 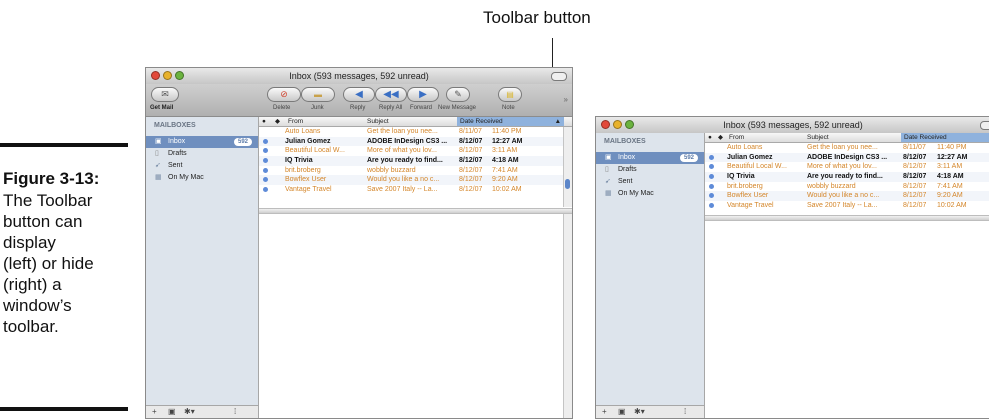 I want to click on note-button: ▤, so click(x=510, y=94).